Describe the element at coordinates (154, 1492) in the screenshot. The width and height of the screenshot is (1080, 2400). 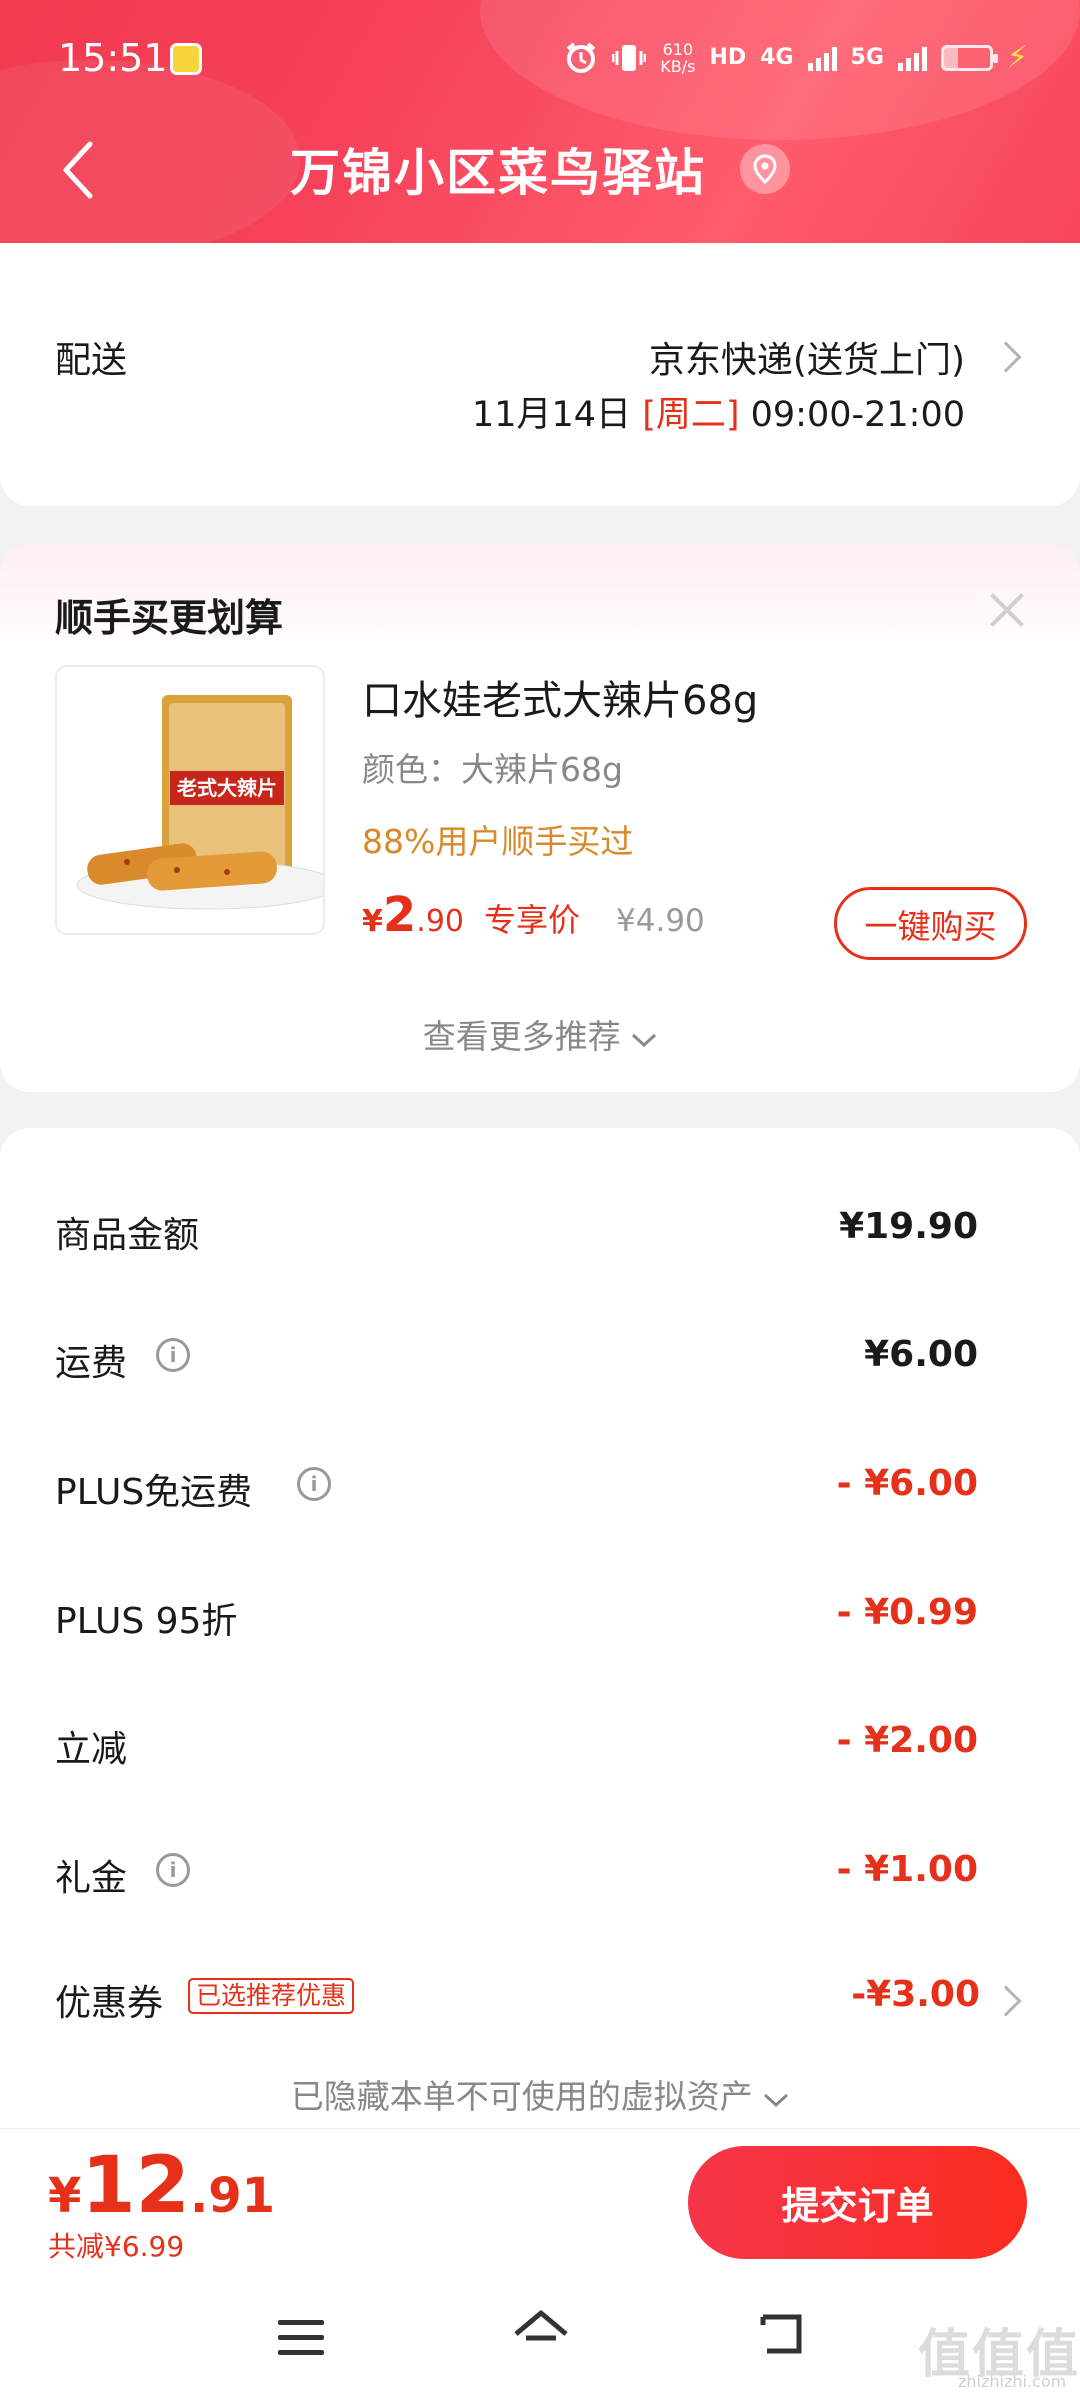
I see `summary-label-plus-free-shipping: PLUS免运费` at that location.